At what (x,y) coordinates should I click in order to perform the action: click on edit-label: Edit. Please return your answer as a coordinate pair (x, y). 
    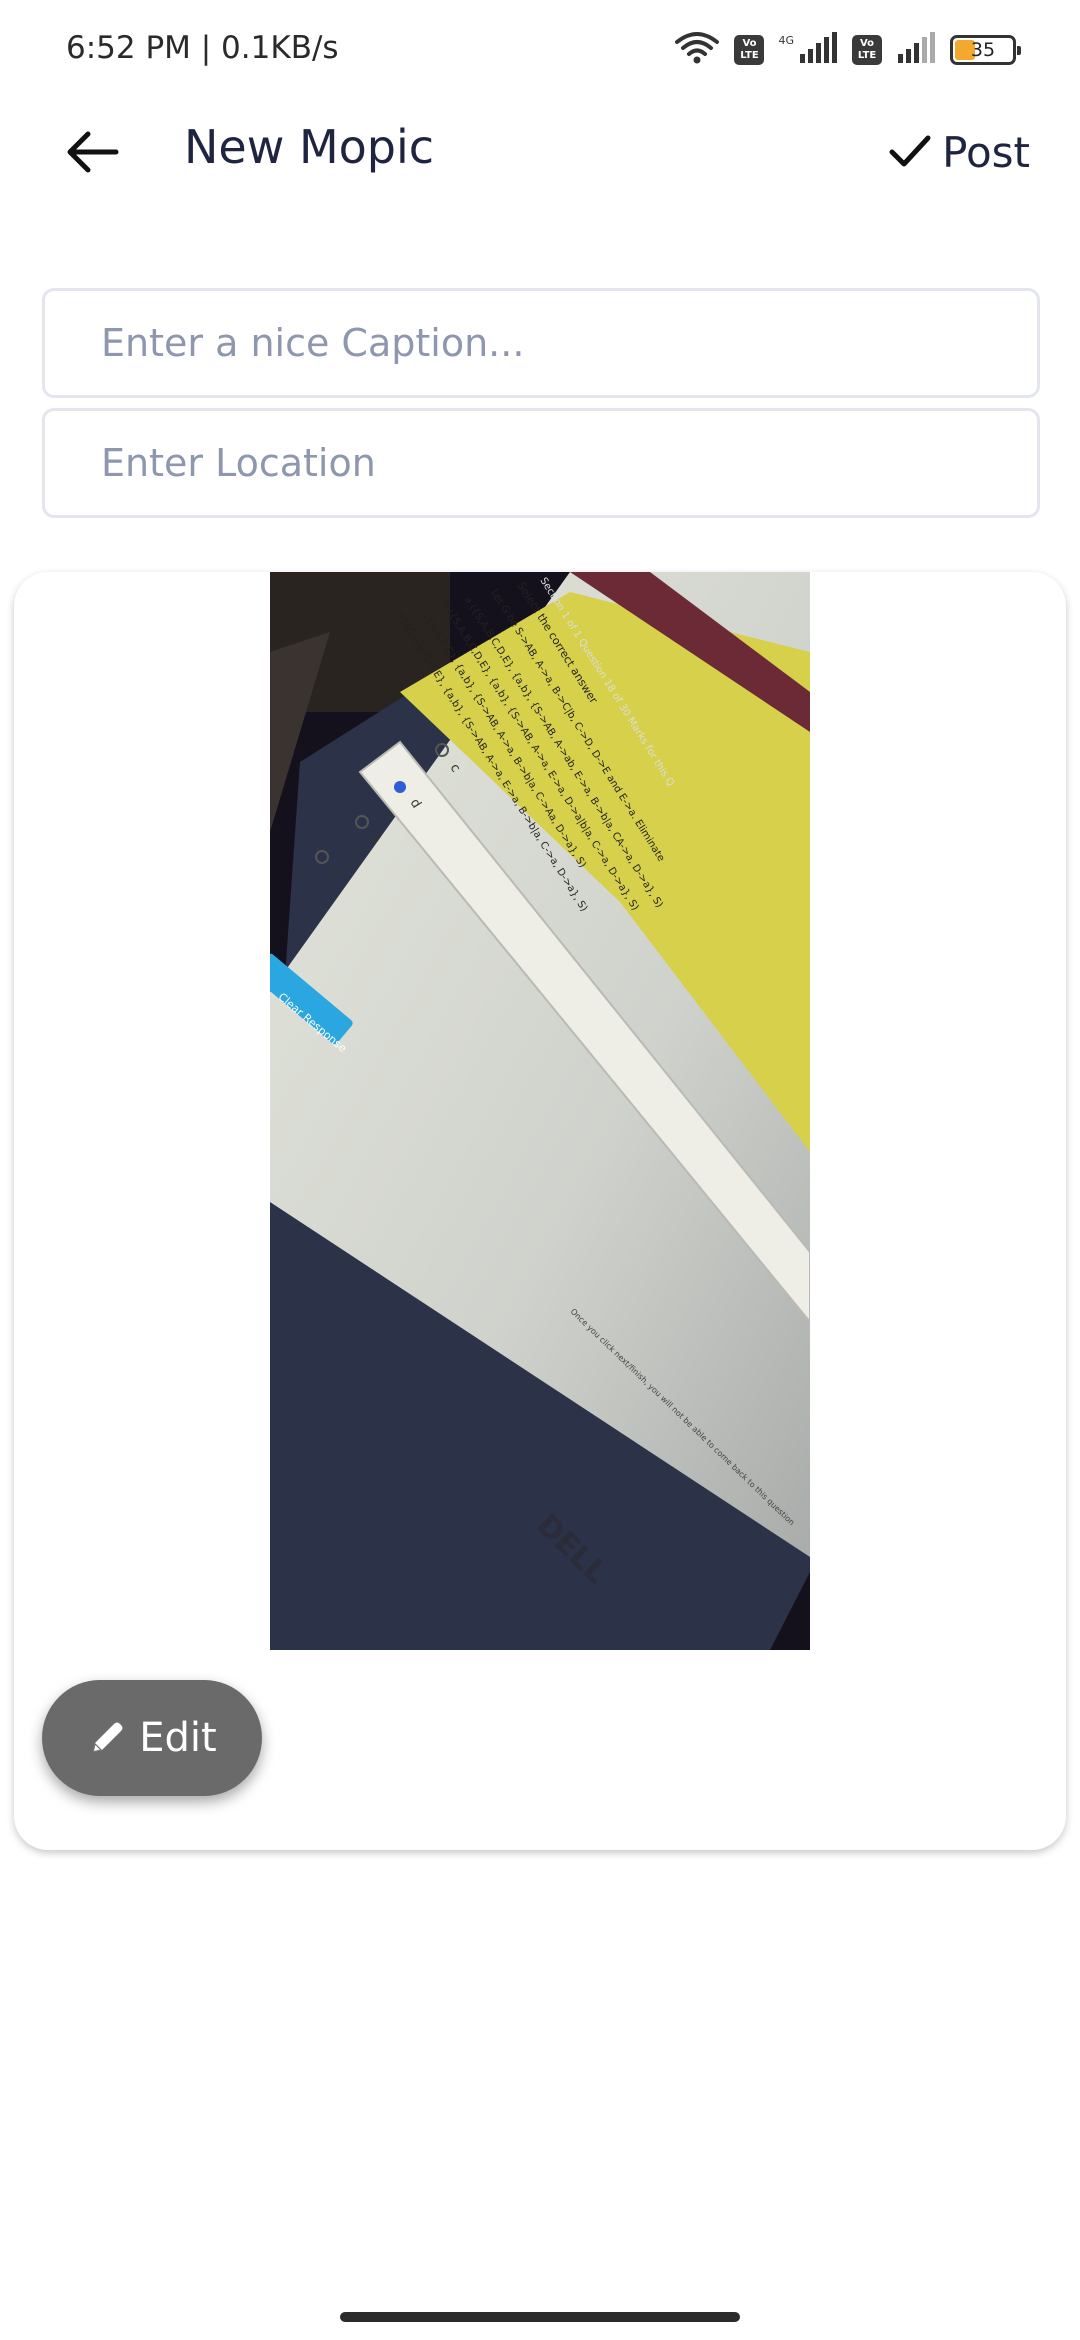
    Looking at the image, I should click on (178, 1738).